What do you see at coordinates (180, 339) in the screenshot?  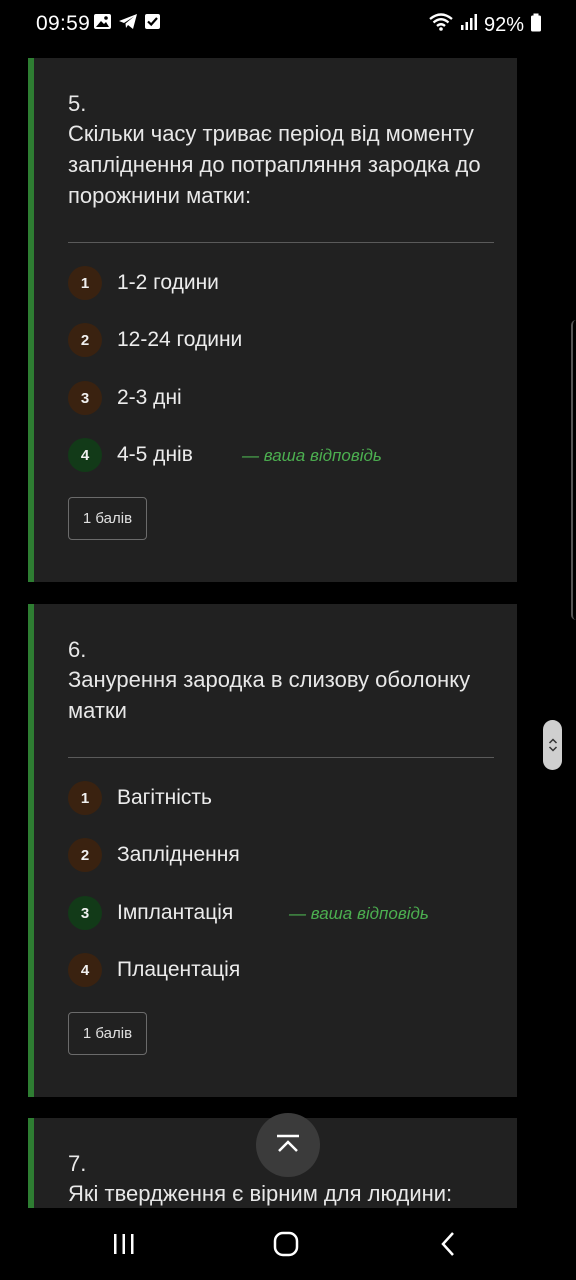 I see `option-label: 12-24 години` at bounding box center [180, 339].